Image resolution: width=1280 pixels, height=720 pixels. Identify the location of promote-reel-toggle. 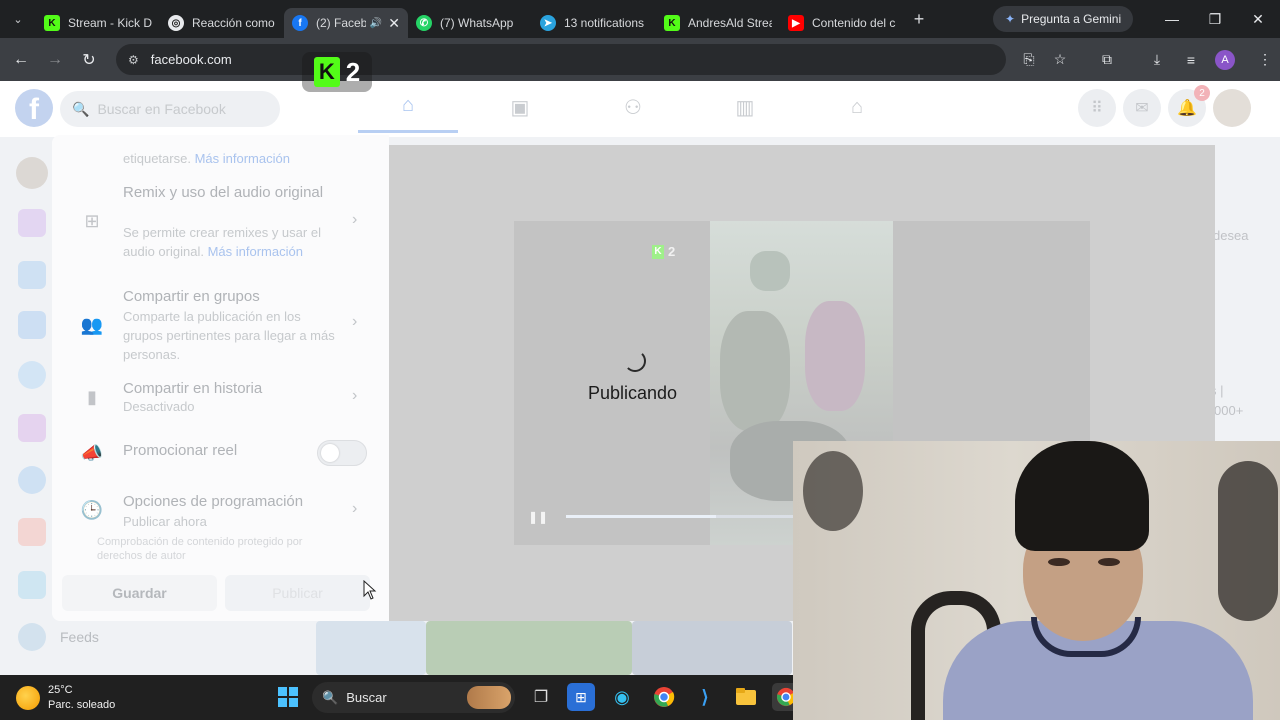
(342, 453).